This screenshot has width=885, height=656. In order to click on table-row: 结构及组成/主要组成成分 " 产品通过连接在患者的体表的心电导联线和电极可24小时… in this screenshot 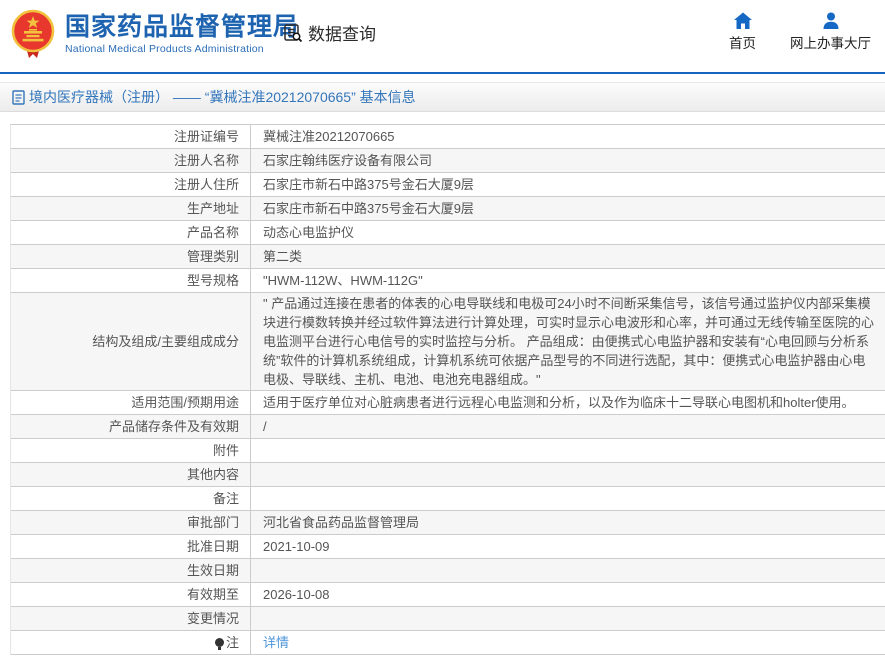, I will do `click(448, 342)`.